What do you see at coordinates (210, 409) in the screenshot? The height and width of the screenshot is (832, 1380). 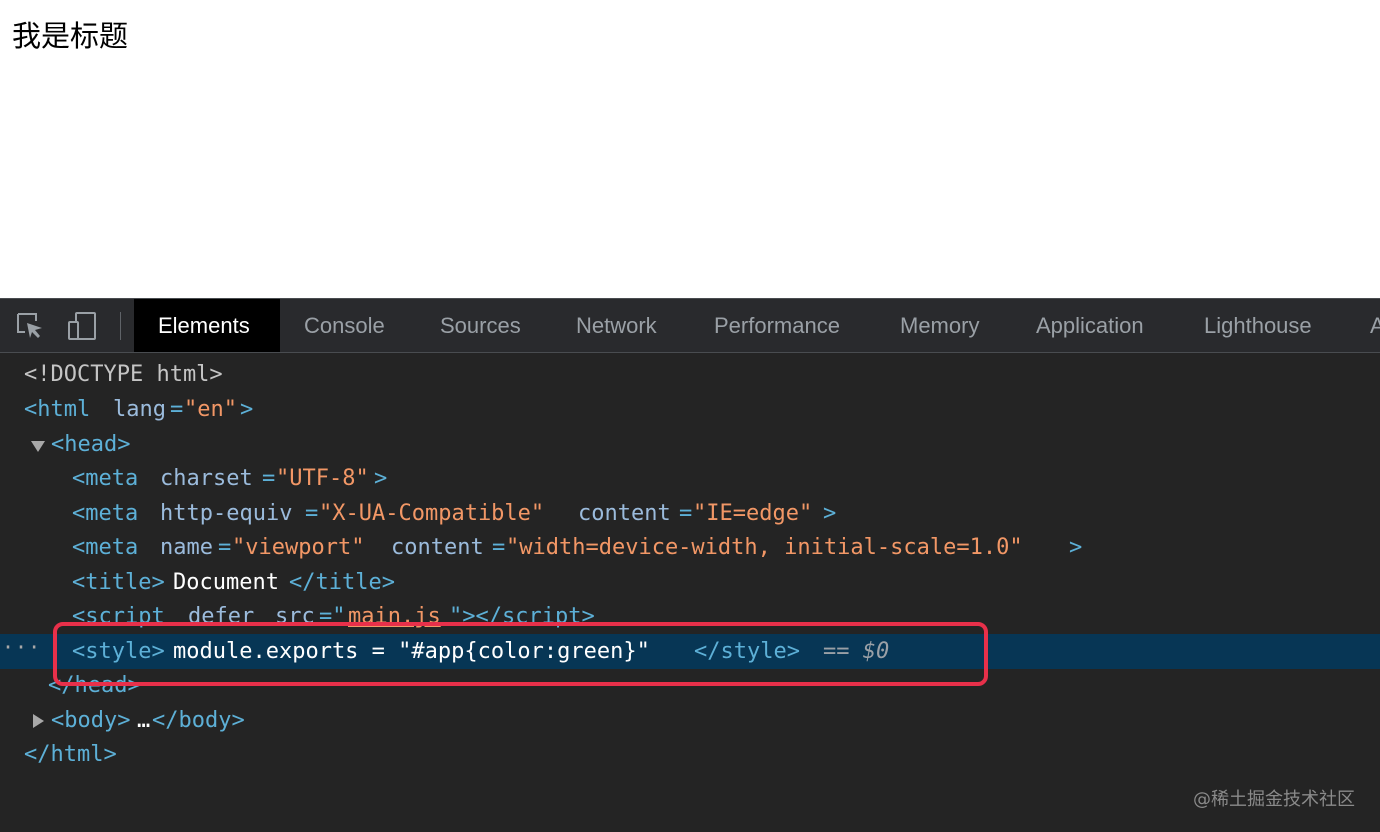 I see `html-lang-value: "en"` at bounding box center [210, 409].